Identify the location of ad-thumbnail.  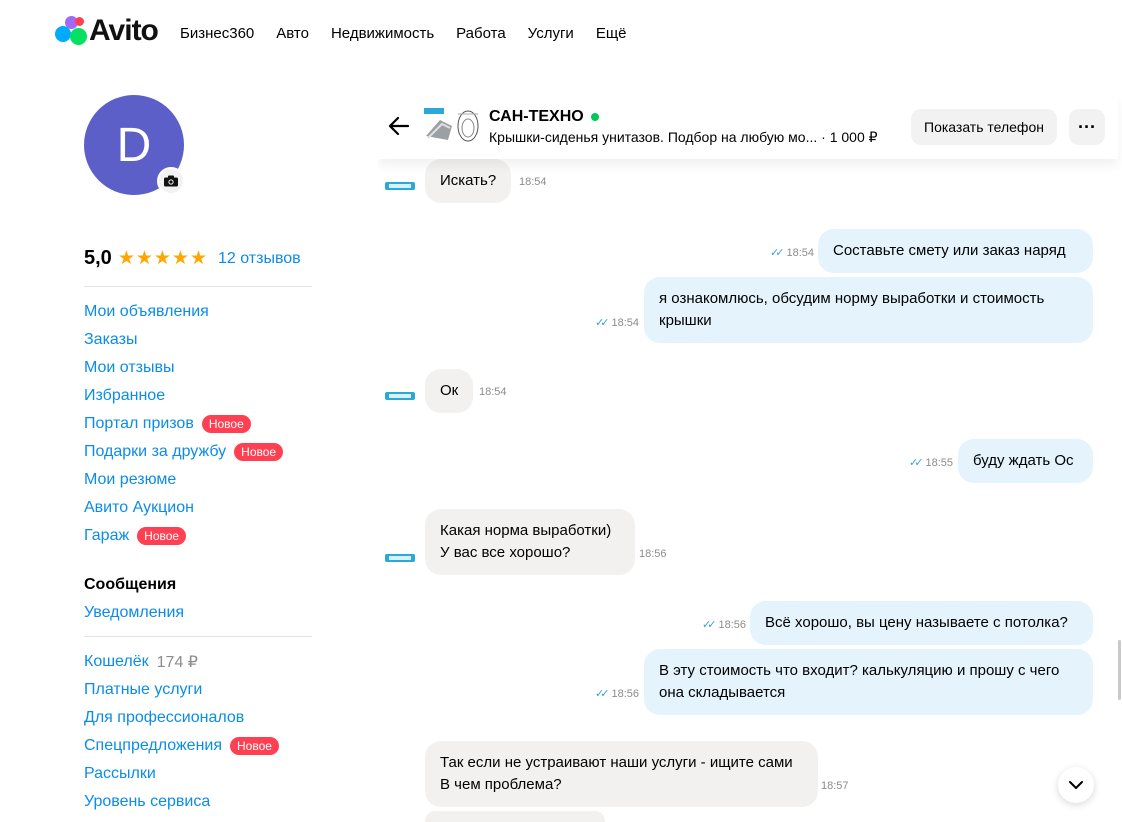
(453, 126).